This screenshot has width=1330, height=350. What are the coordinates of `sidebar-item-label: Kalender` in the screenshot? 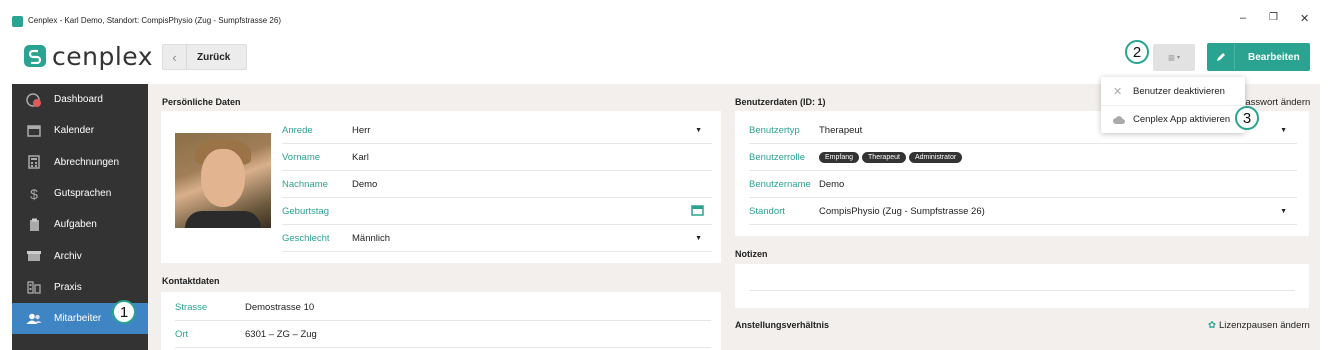 It's located at (74, 131).